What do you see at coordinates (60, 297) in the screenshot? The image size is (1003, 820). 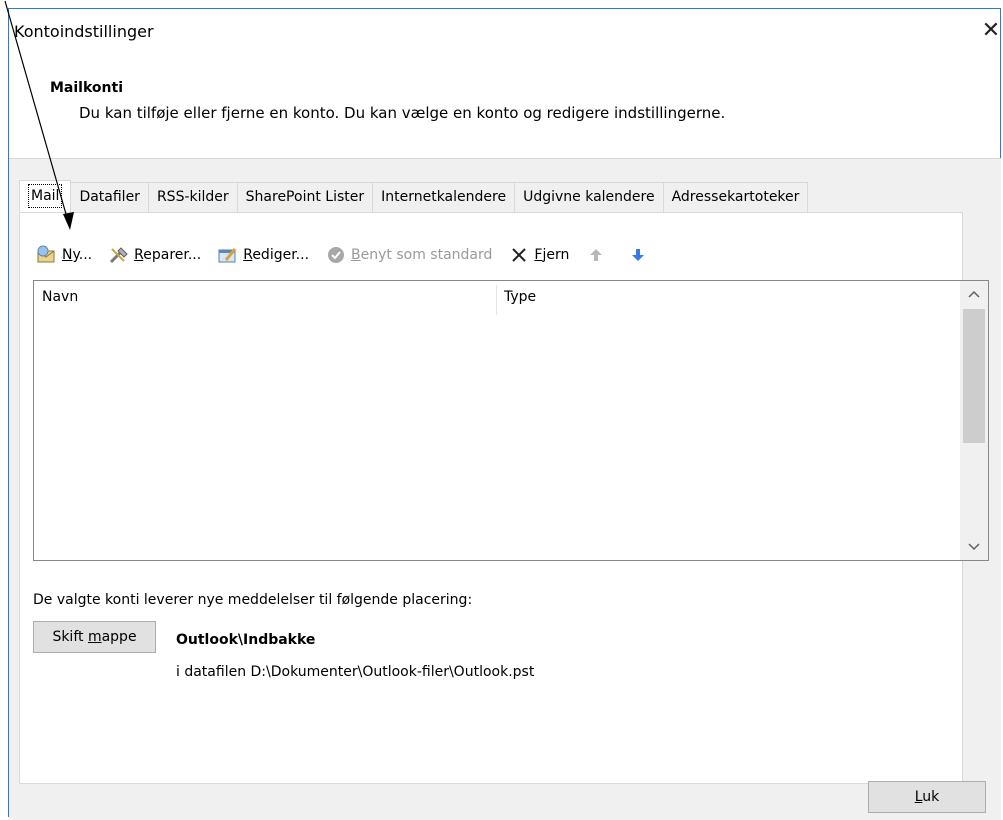 I see `column-header-name: Navn` at bounding box center [60, 297].